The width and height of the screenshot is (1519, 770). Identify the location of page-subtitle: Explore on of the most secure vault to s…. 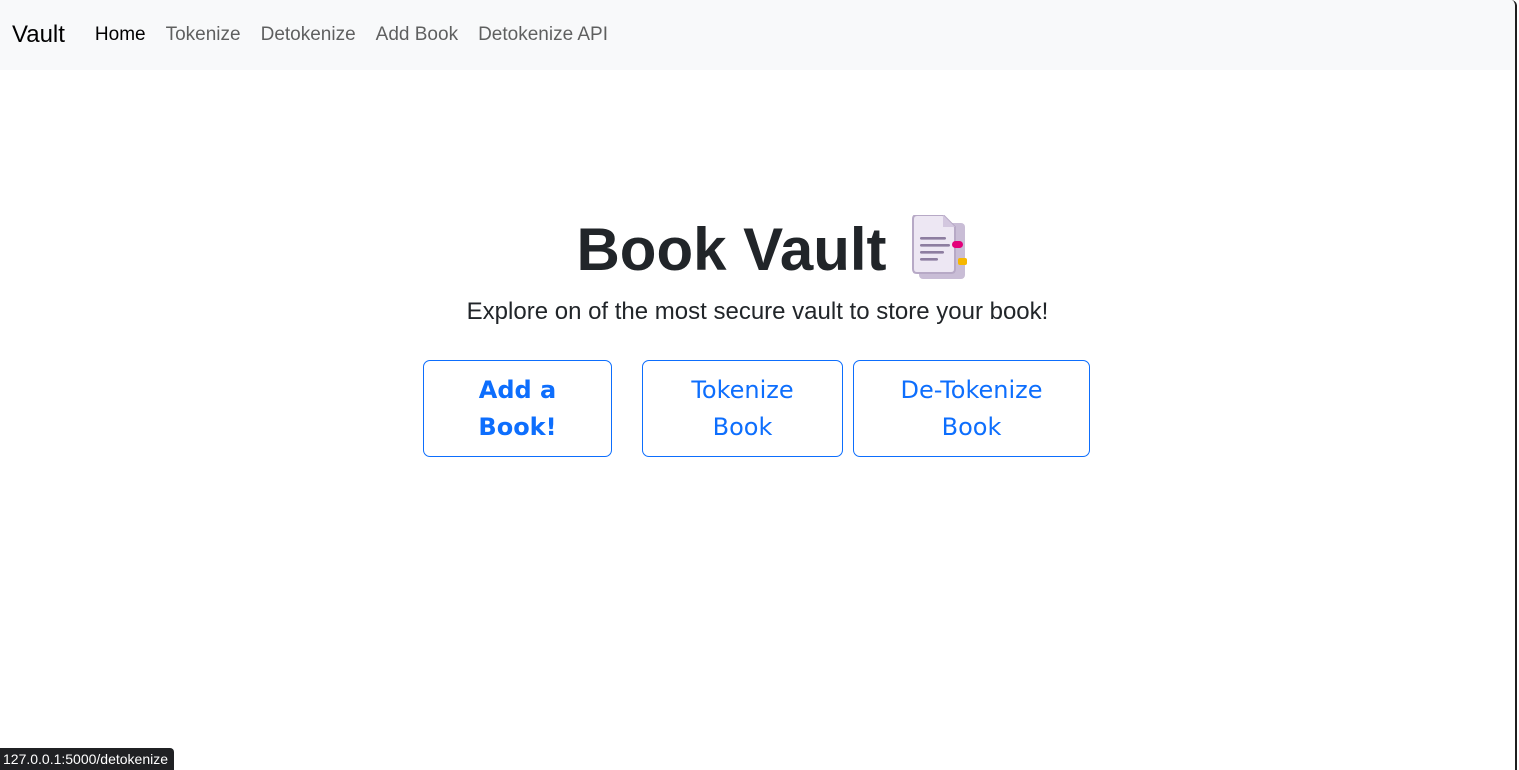
(757, 311).